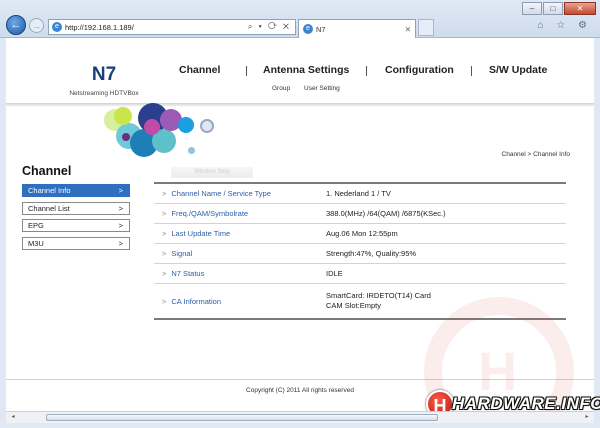 The width and height of the screenshot is (600, 428). Describe the element at coordinates (587, 417) in the screenshot. I see `scroll-right-icon: ▸` at that location.